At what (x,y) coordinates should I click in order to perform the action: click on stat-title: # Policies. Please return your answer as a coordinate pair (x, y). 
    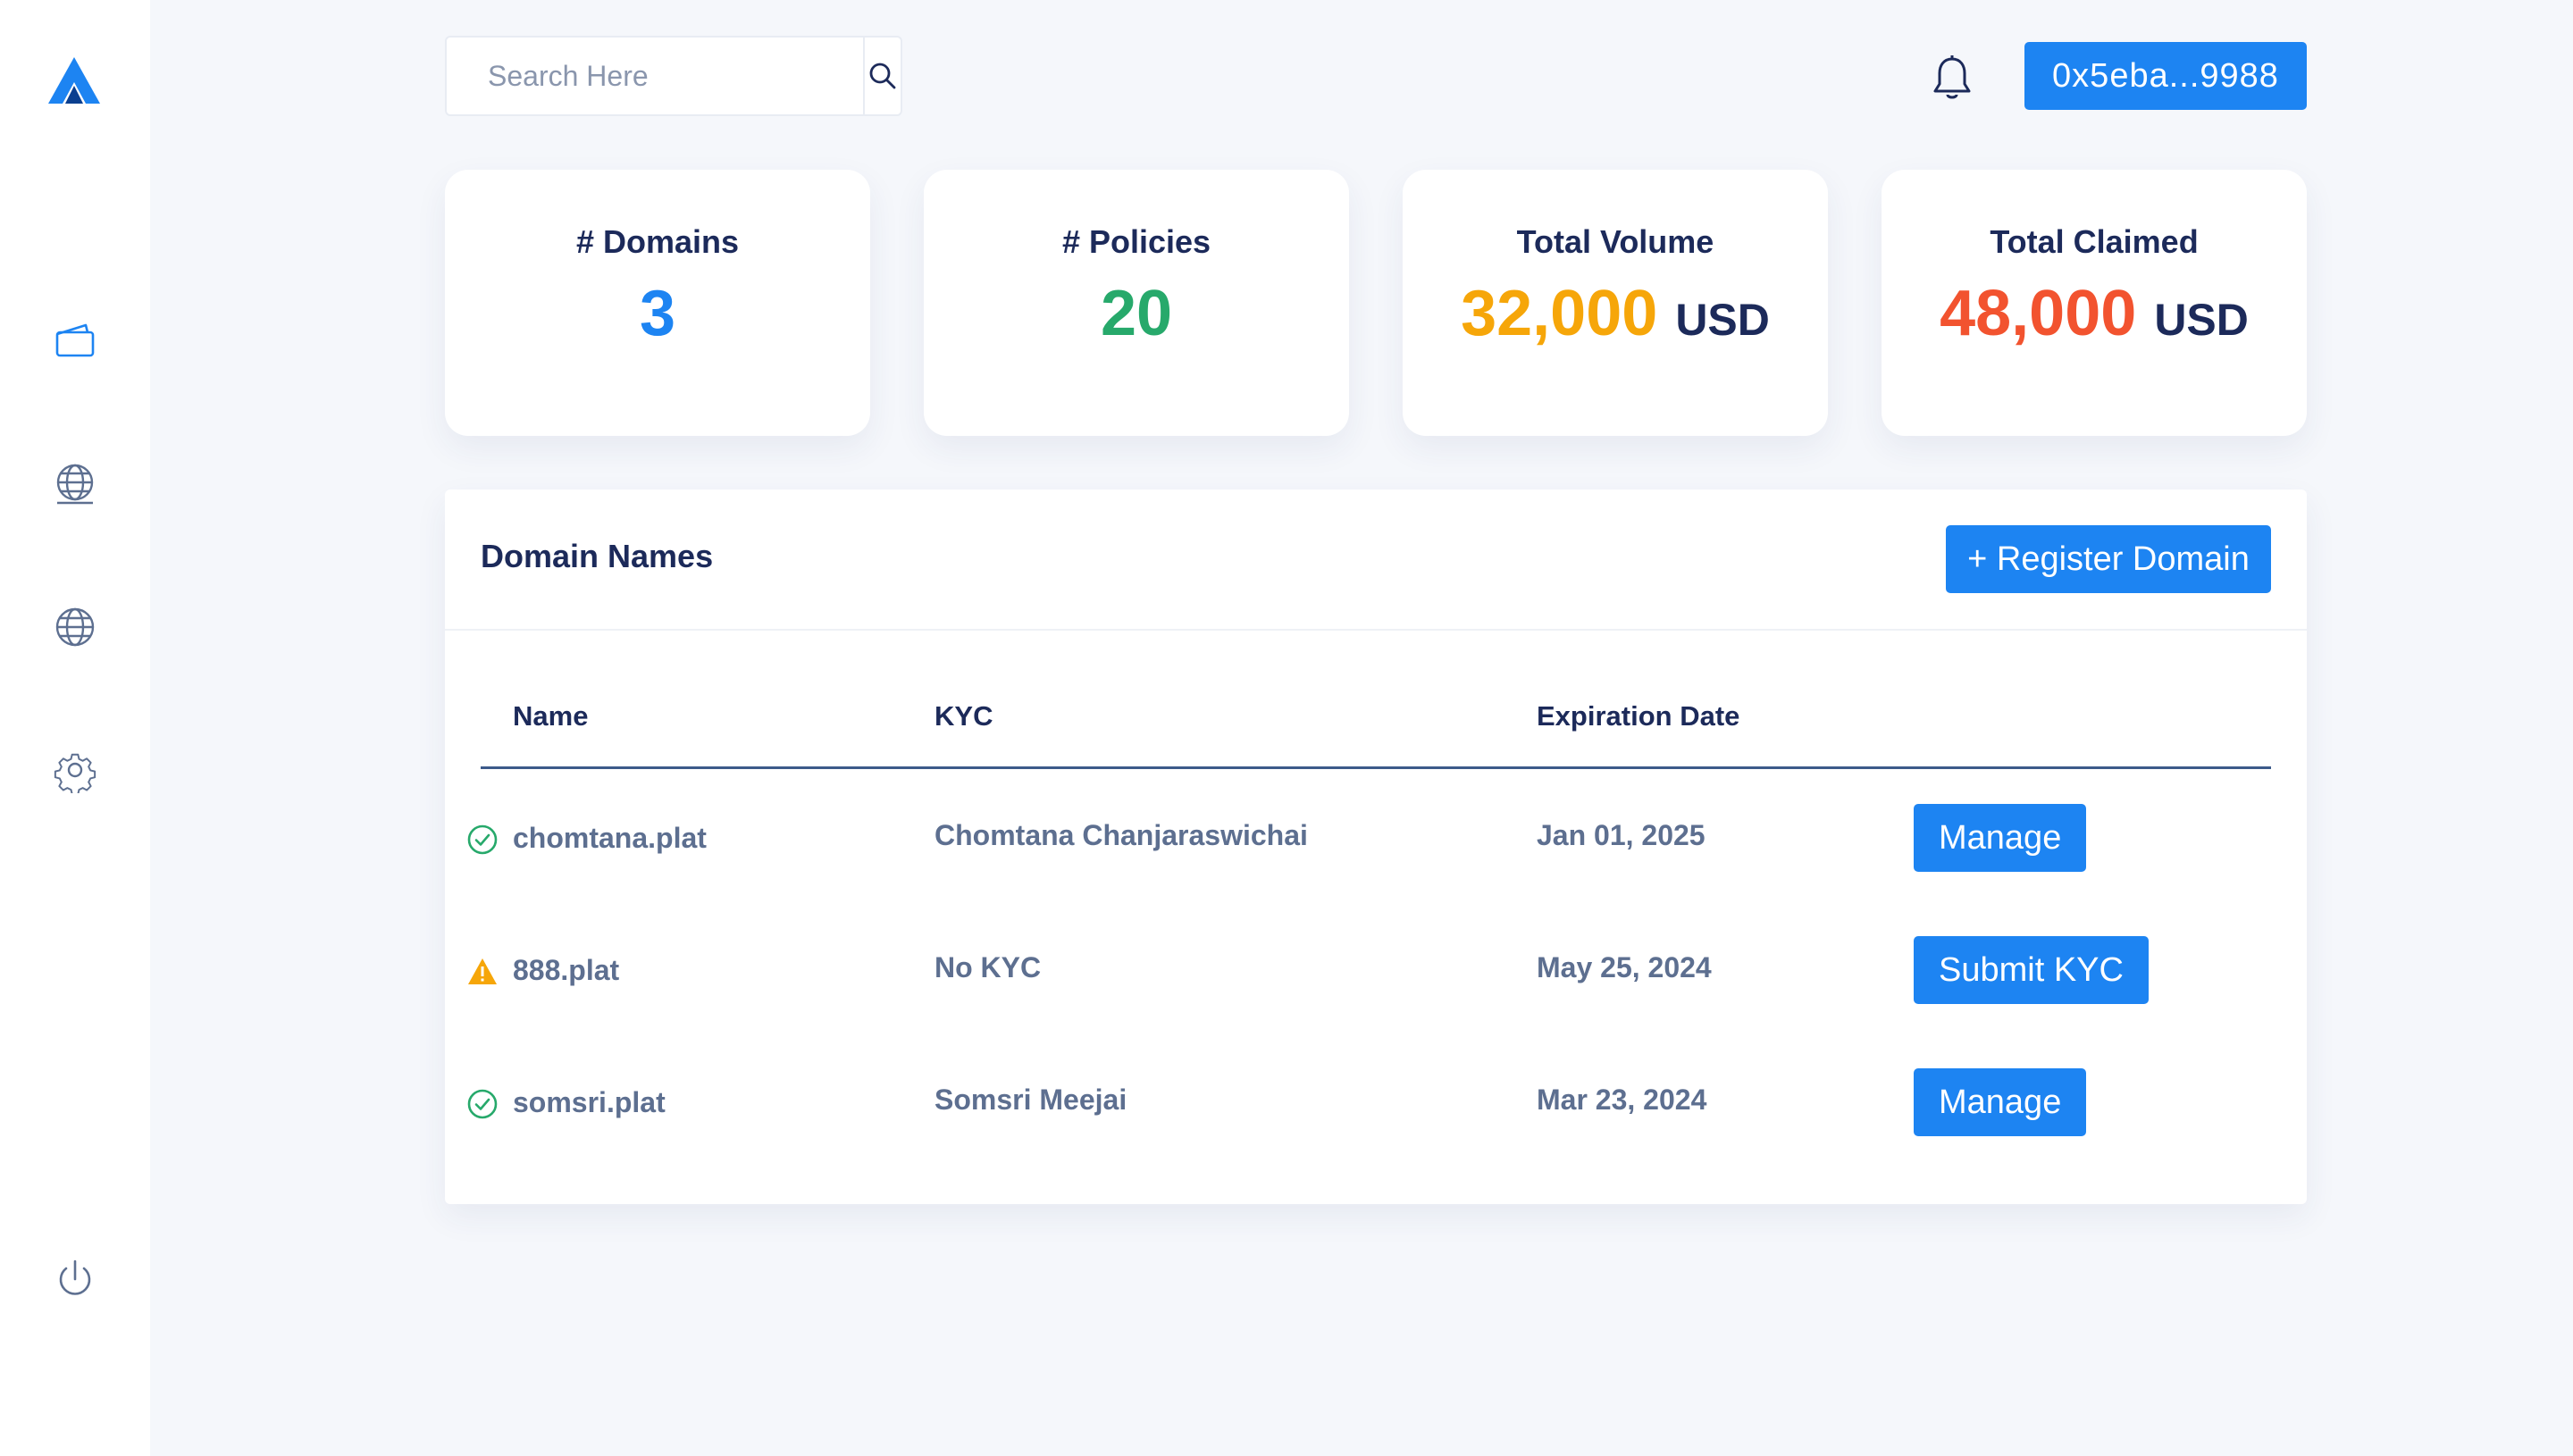
    Looking at the image, I should click on (1136, 241).